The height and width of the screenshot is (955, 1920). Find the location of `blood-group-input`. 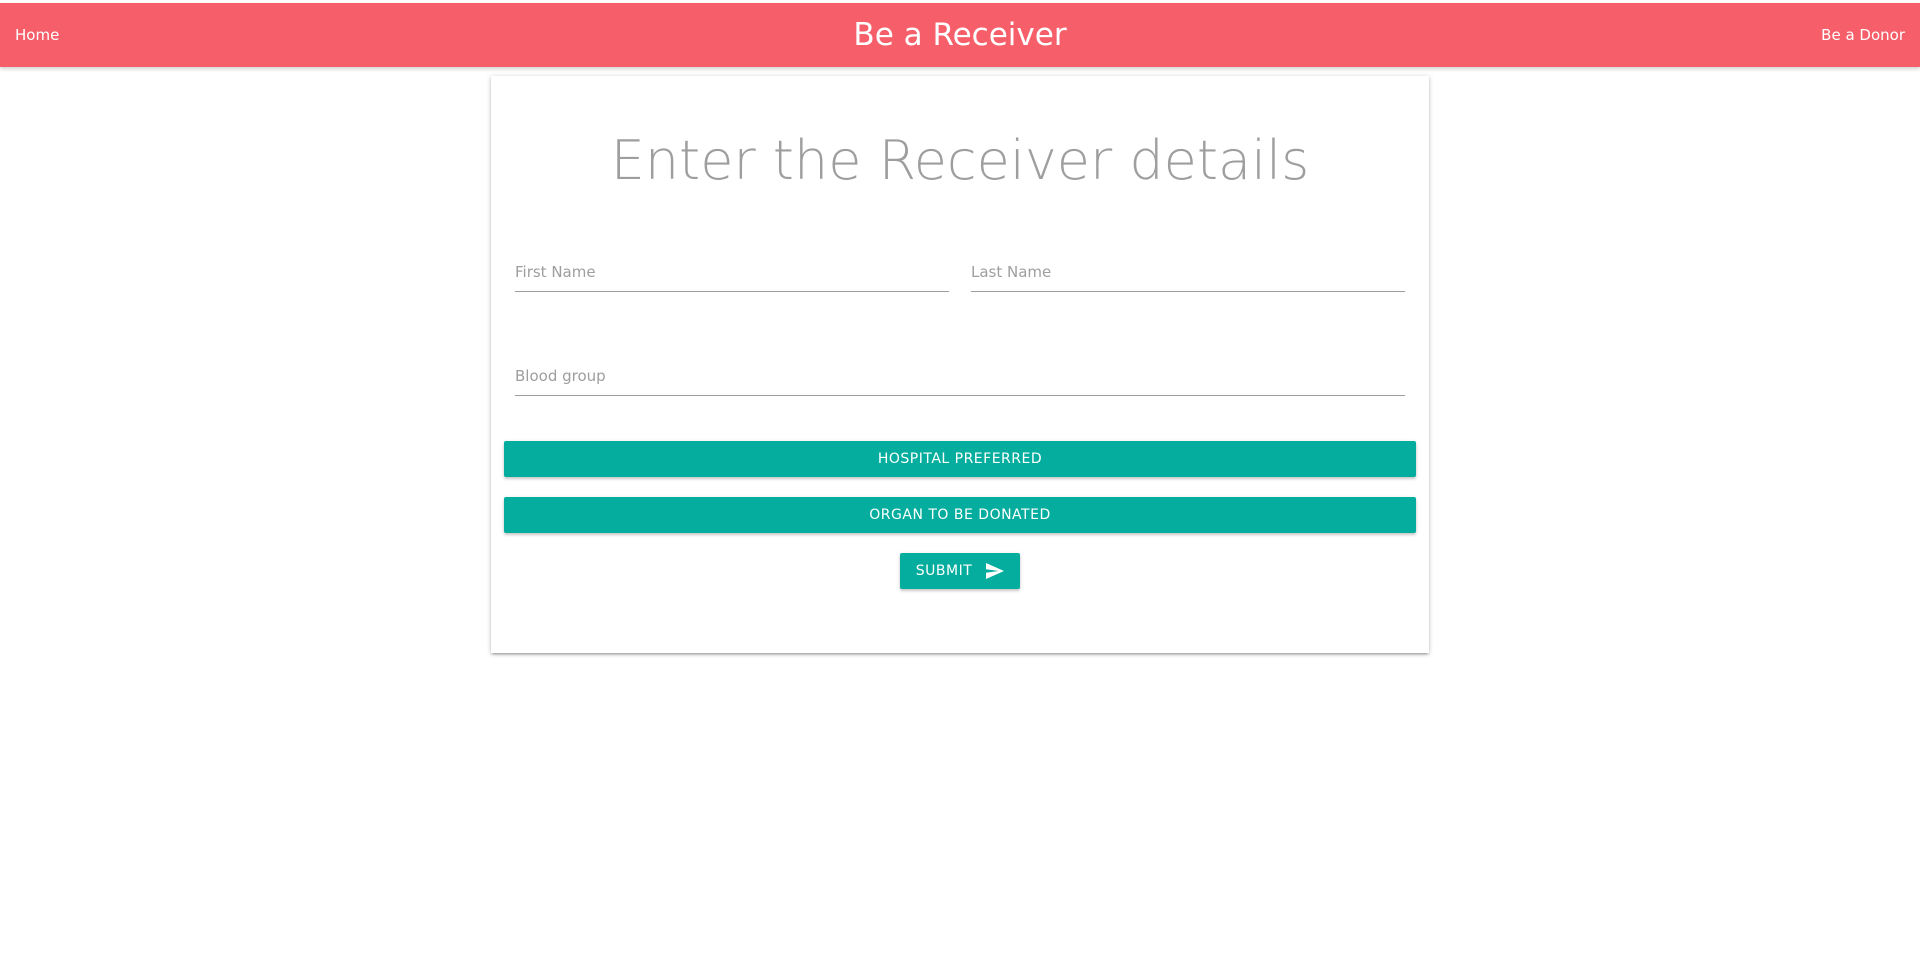

blood-group-input is located at coordinates (960, 376).